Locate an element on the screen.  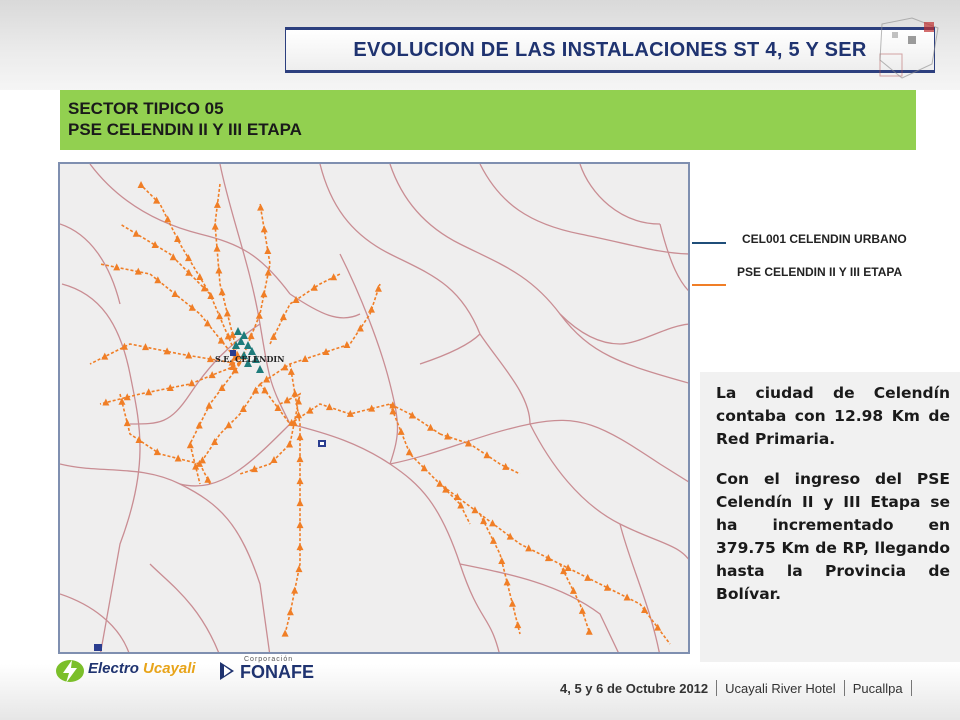
legend-line-pse is located at coordinates (709, 285).